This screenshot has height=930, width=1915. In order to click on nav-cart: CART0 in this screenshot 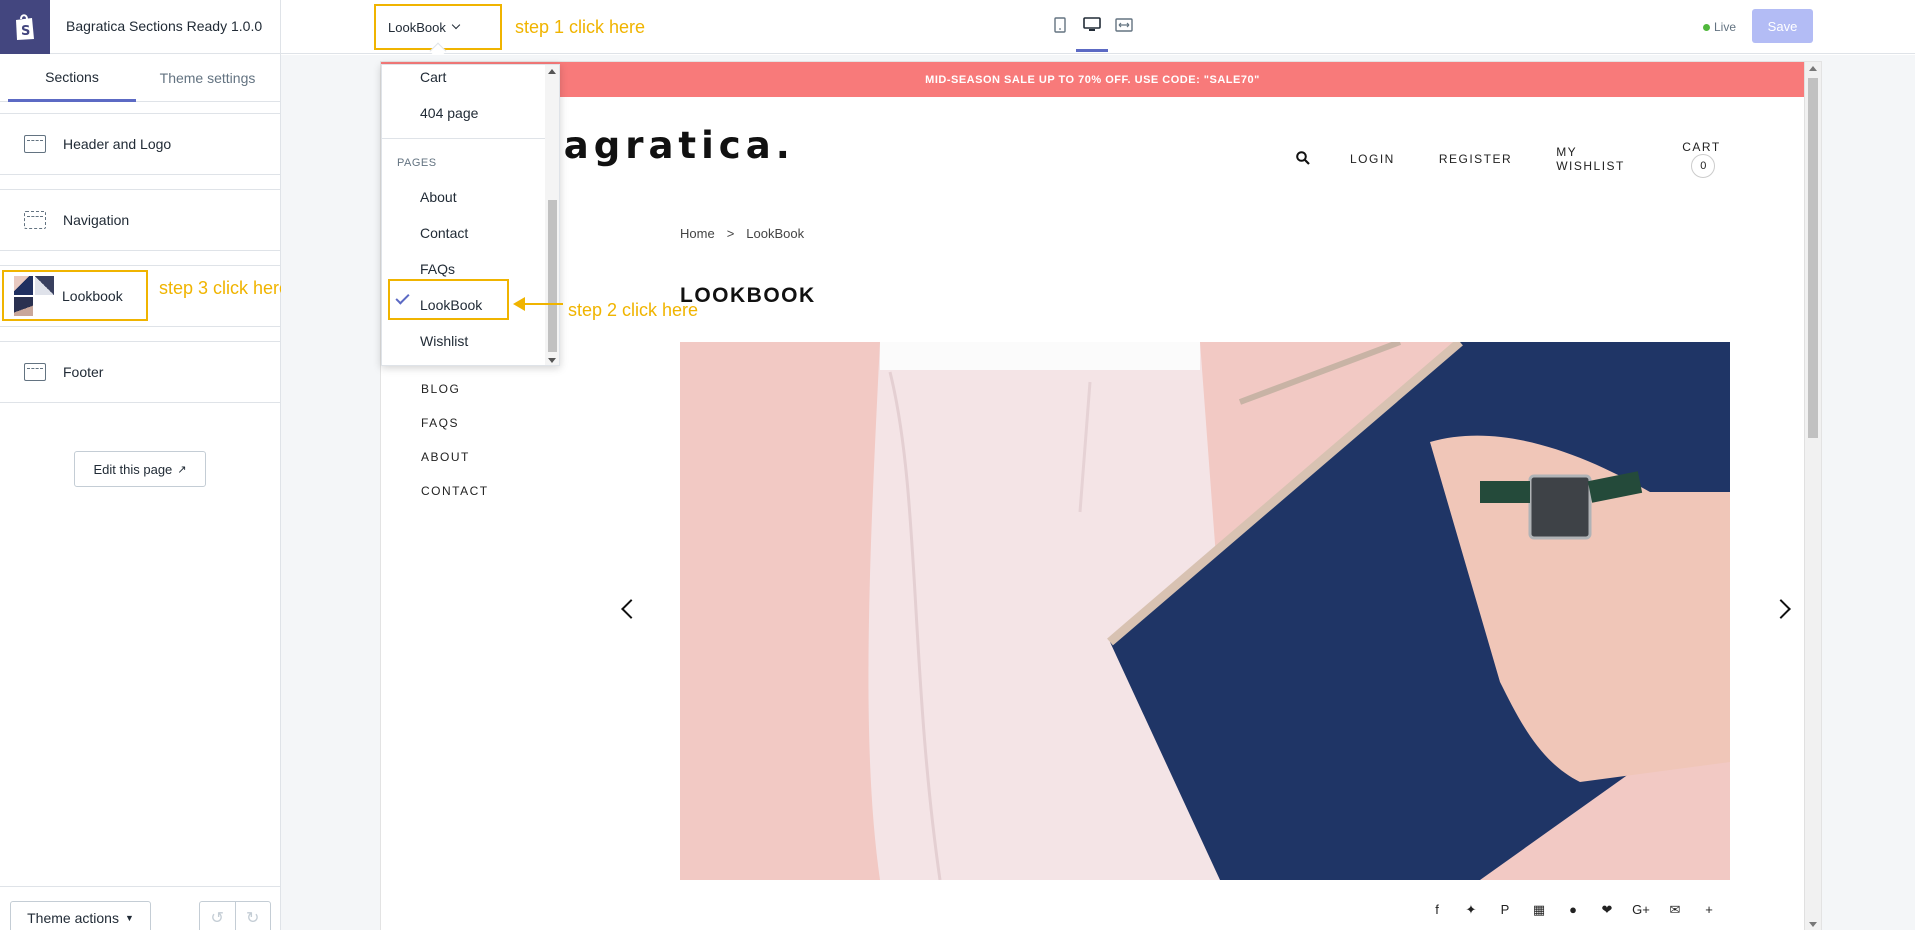, I will do `click(1751, 159)`.